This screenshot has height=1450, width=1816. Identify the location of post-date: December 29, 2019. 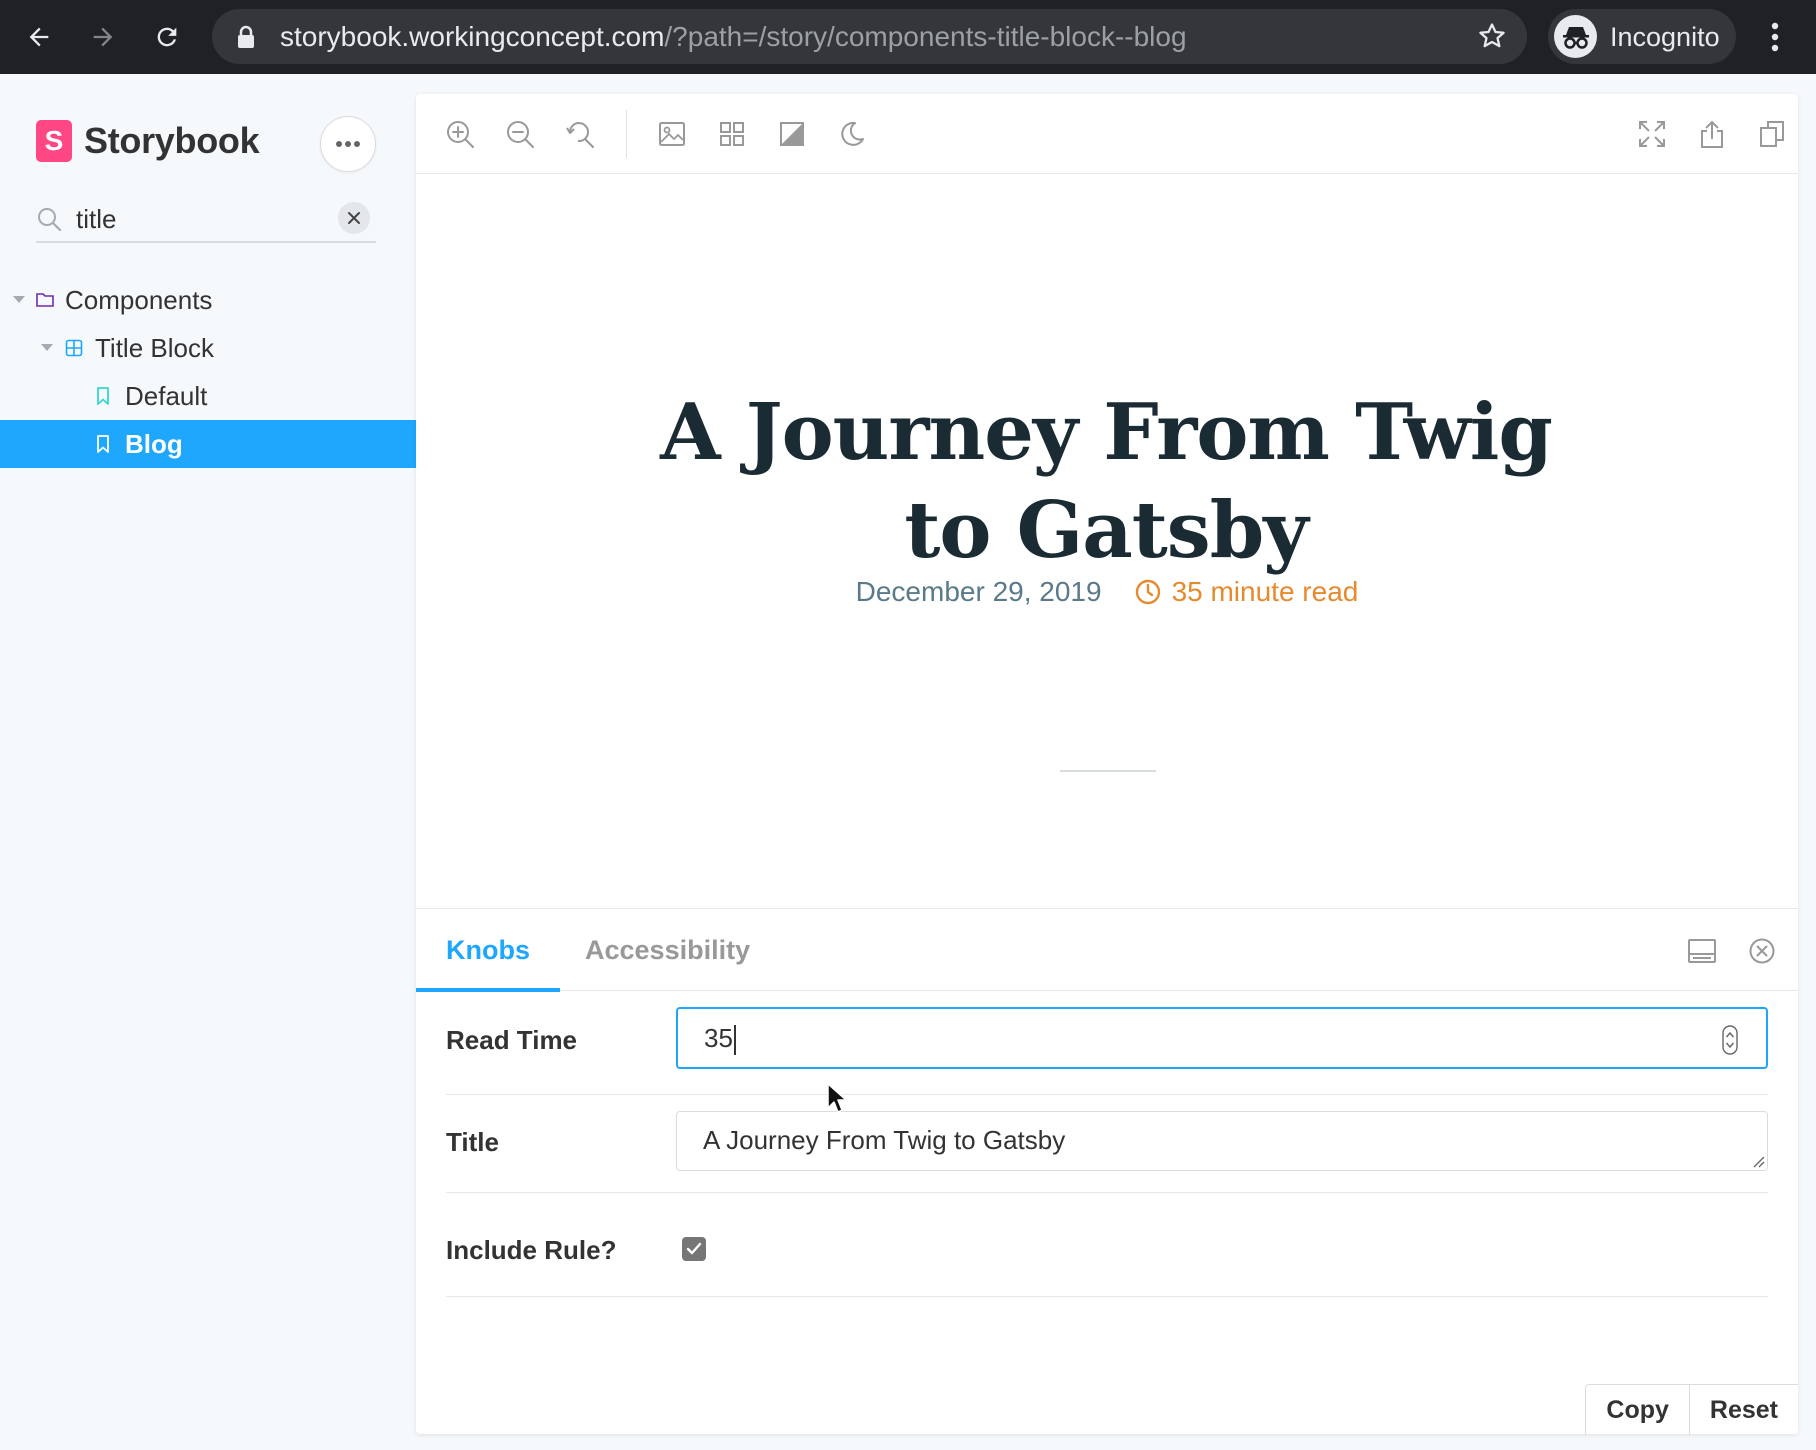
(978, 591).